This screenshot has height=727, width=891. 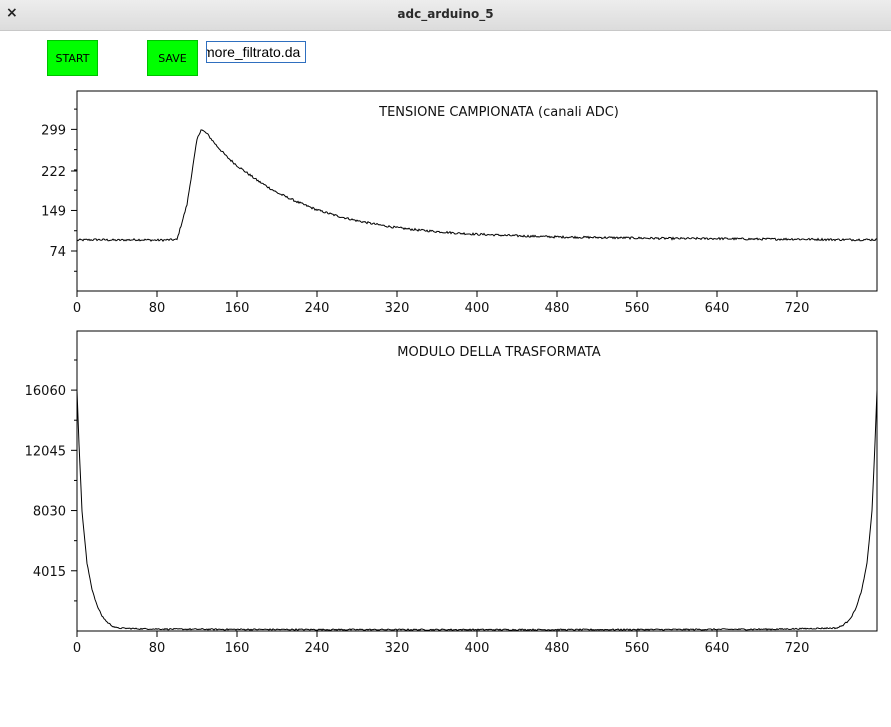 What do you see at coordinates (53, 172) in the screenshot?
I see `y-tick-label: 222` at bounding box center [53, 172].